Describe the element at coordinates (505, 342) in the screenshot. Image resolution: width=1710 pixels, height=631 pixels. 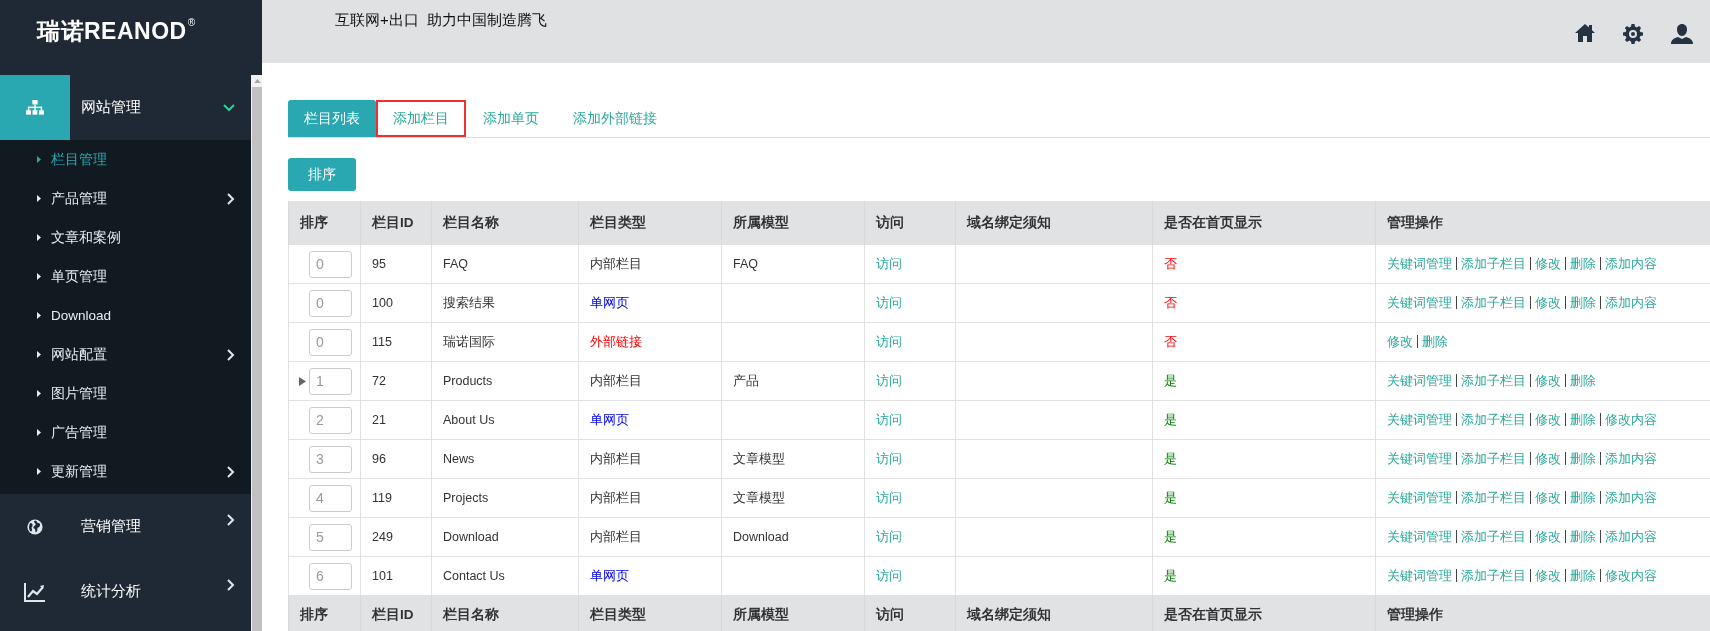
I see `table-cell: 瑞诺国际` at that location.